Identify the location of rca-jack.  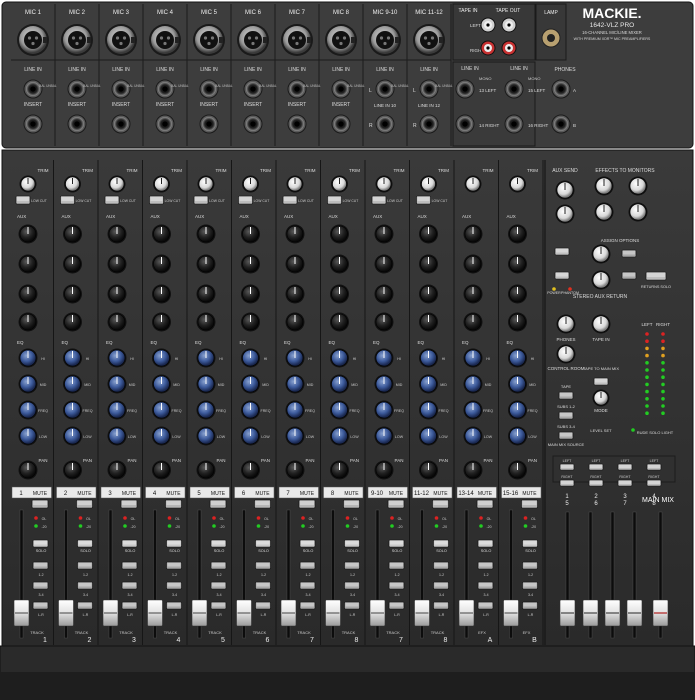
(509, 25).